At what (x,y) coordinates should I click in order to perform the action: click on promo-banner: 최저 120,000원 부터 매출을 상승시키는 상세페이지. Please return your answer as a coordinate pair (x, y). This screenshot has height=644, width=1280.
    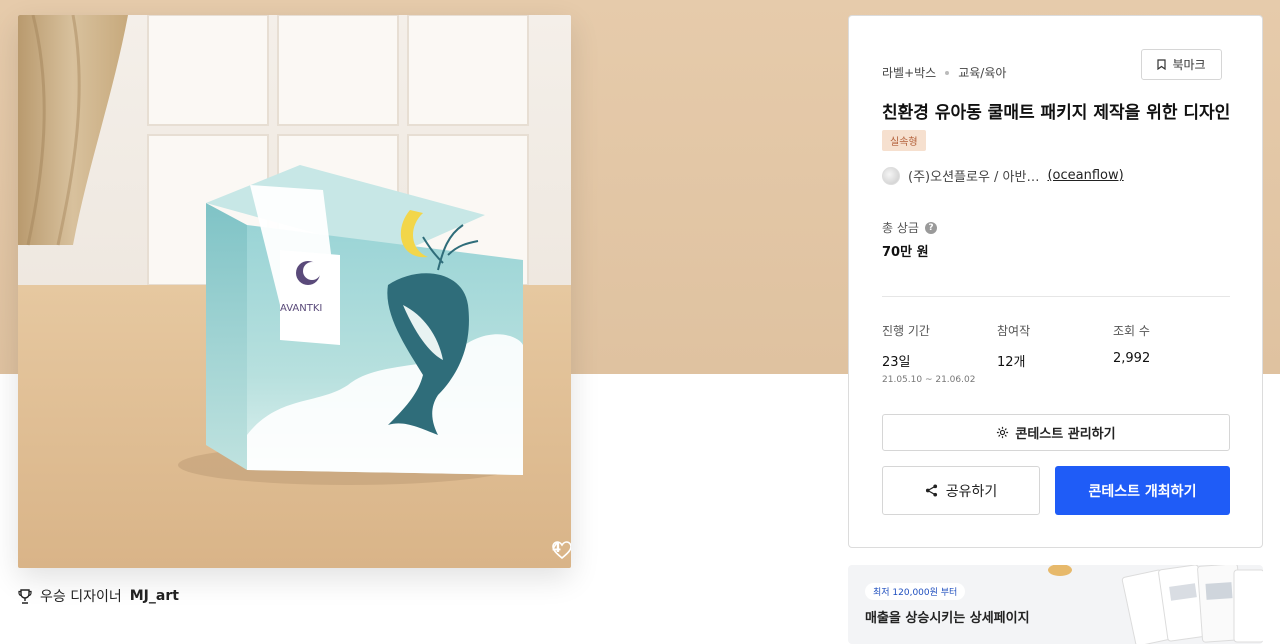
    Looking at the image, I should click on (1055, 604).